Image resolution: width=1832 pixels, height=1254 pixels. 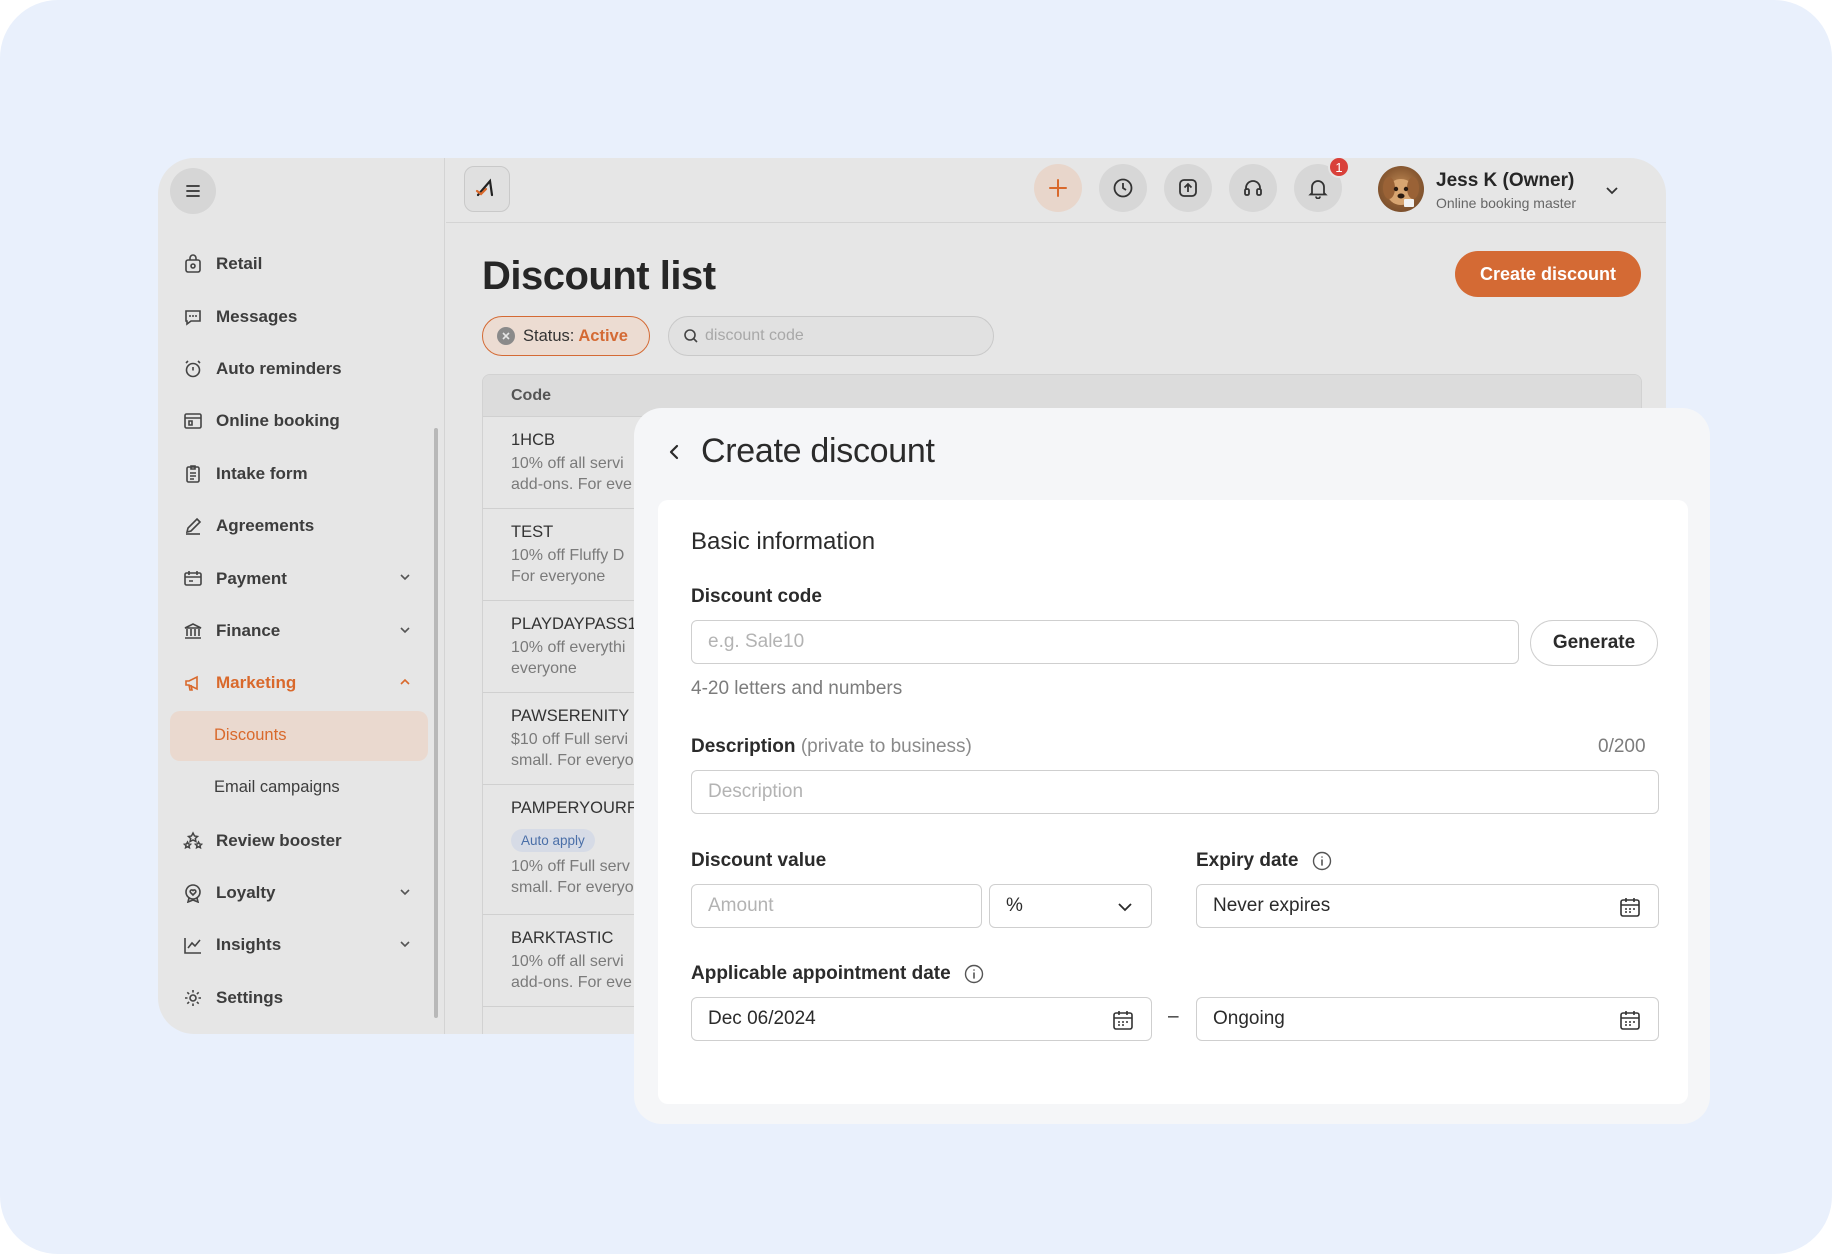 I want to click on sidebar-item-auto-reminders: Auto reminders, so click(x=299, y=369).